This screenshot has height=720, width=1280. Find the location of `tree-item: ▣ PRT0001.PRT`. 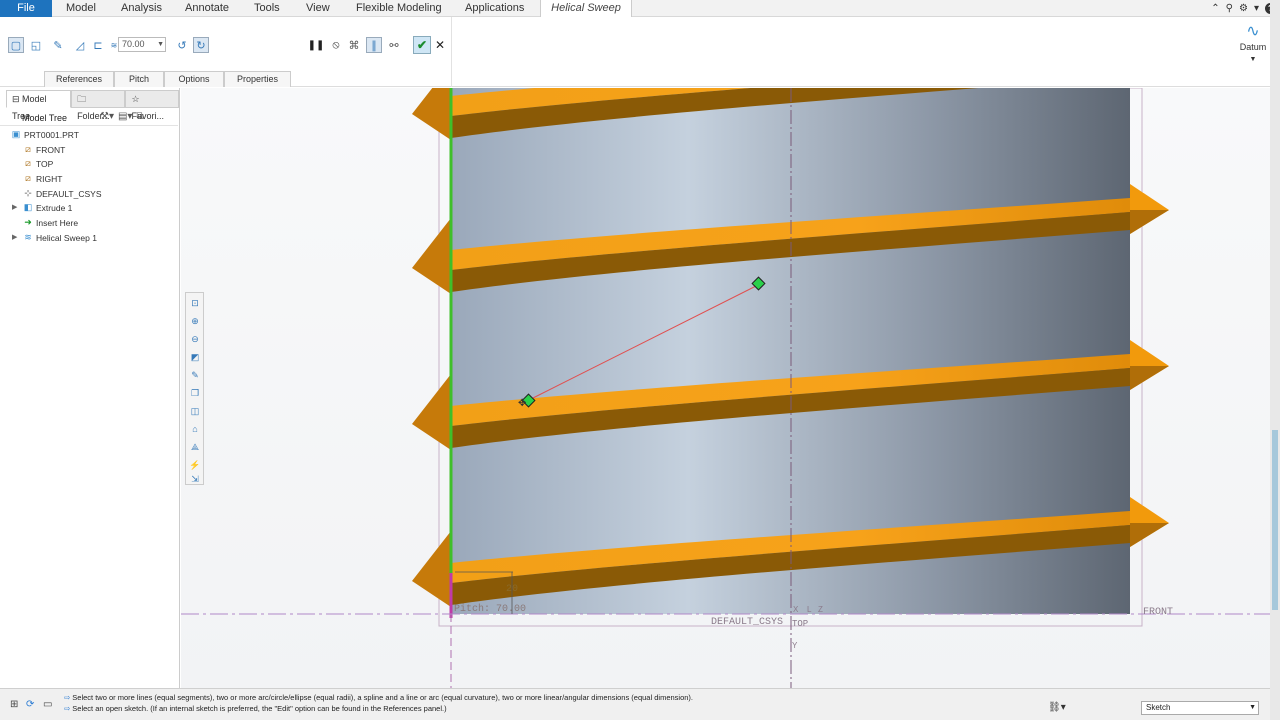

tree-item: ▣ PRT0001.PRT is located at coordinates (89, 135).